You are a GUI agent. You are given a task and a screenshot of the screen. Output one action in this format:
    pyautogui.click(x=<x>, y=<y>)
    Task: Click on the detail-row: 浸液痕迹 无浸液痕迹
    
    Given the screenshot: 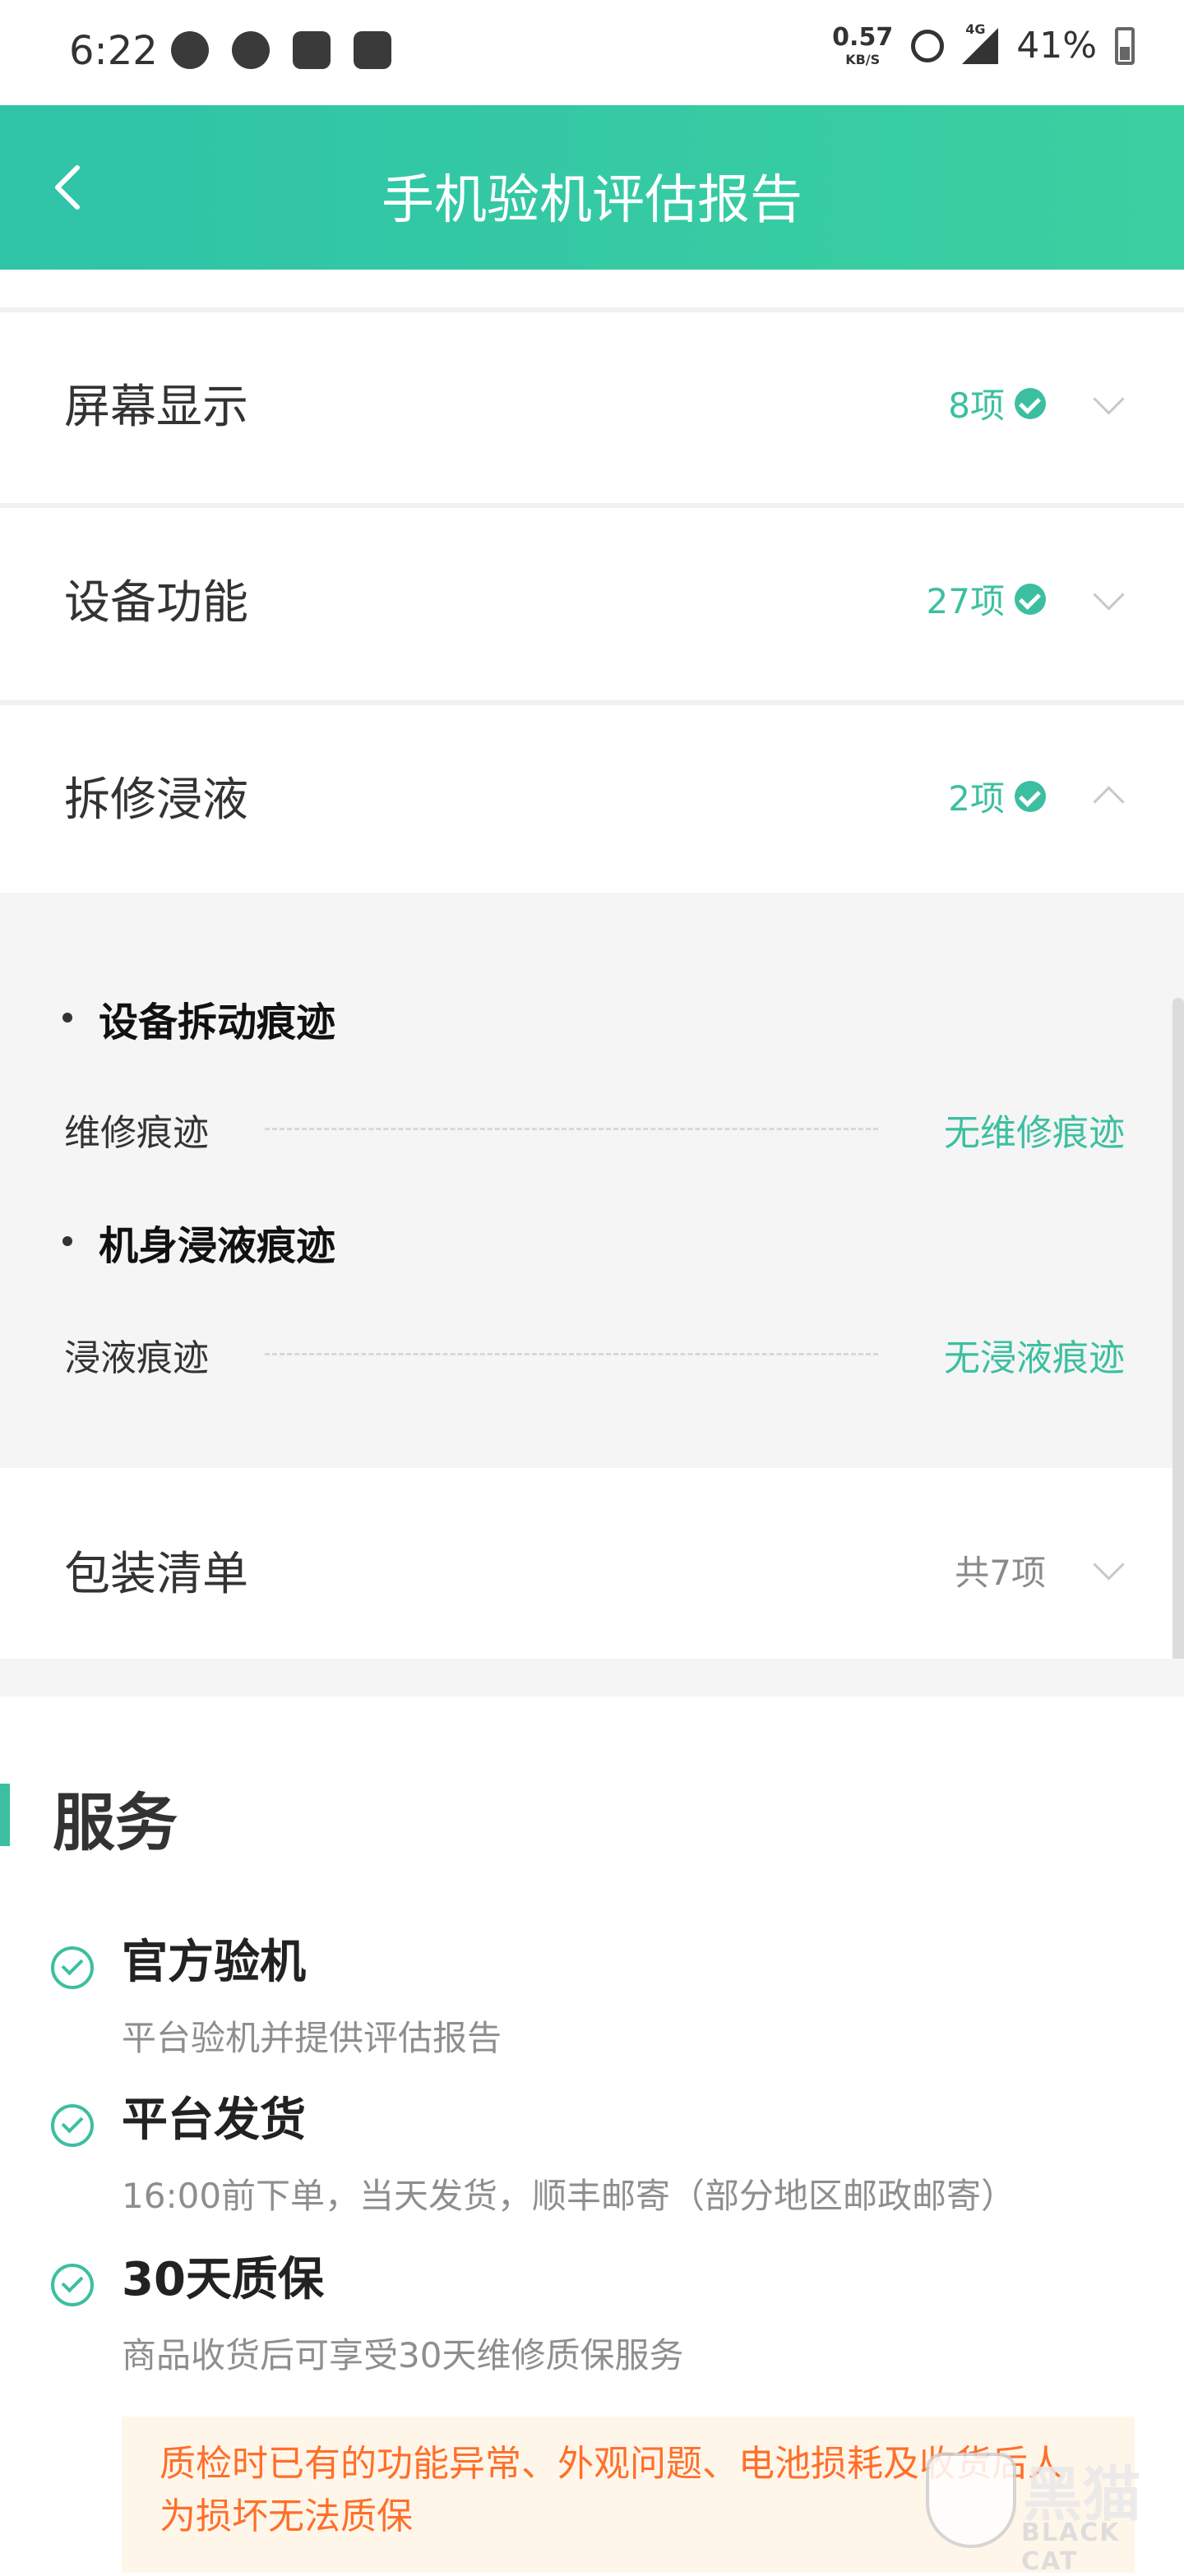 What is the action you would take?
    pyautogui.click(x=594, y=1354)
    